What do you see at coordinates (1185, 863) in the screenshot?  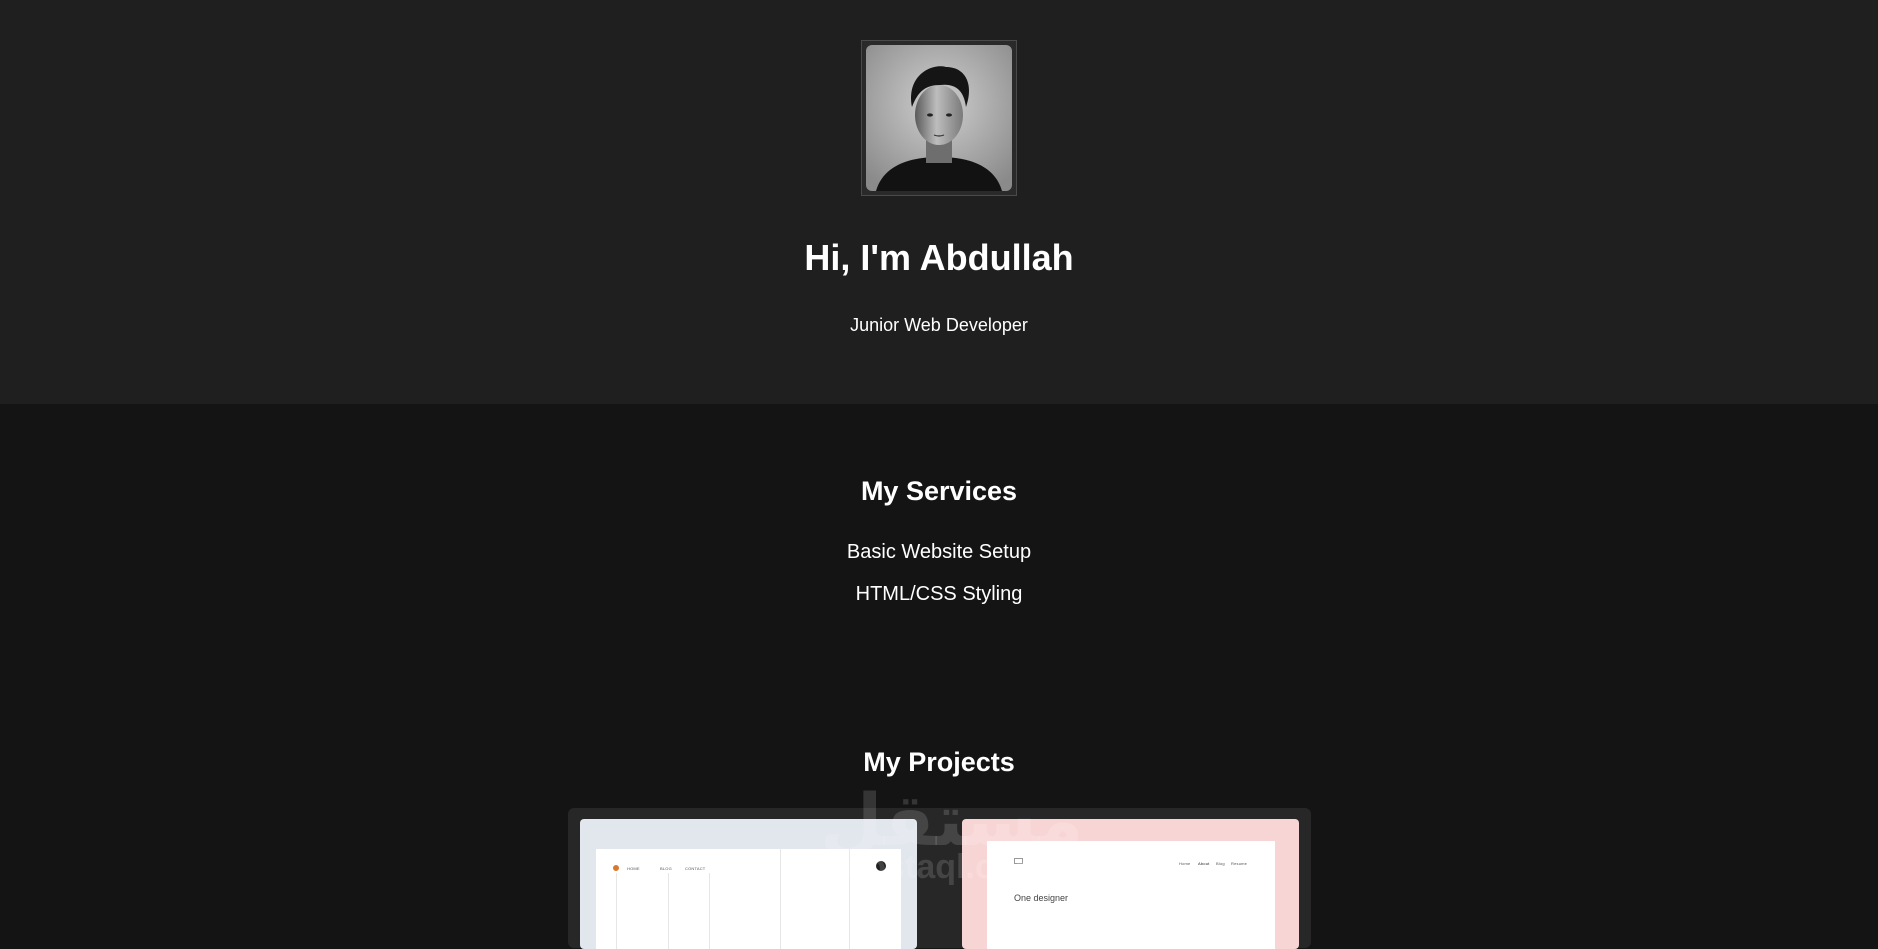 I see `mock-nav-item: Home` at bounding box center [1185, 863].